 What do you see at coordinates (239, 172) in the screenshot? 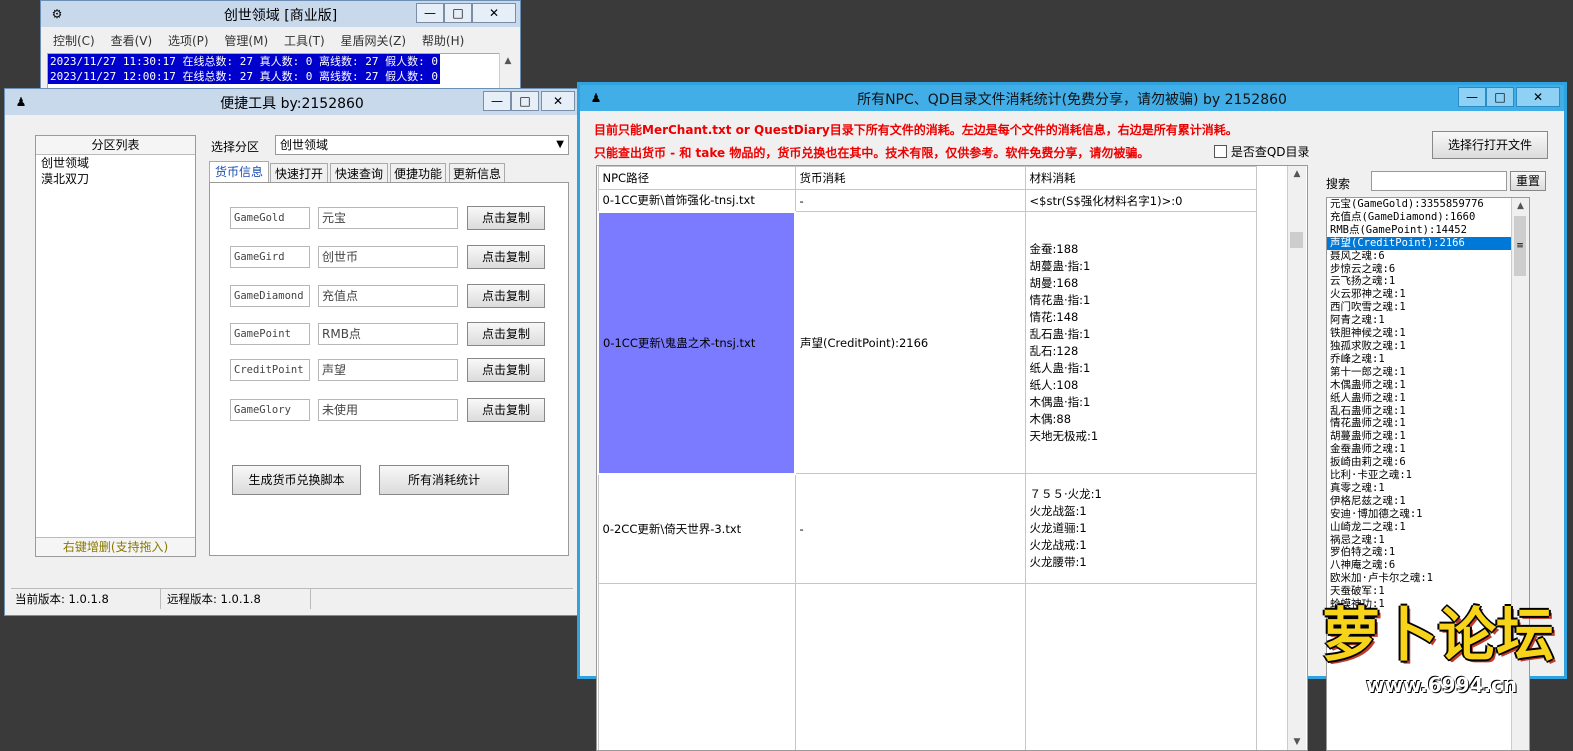
I see `tab-currency-info: 货币信息` at bounding box center [239, 172].